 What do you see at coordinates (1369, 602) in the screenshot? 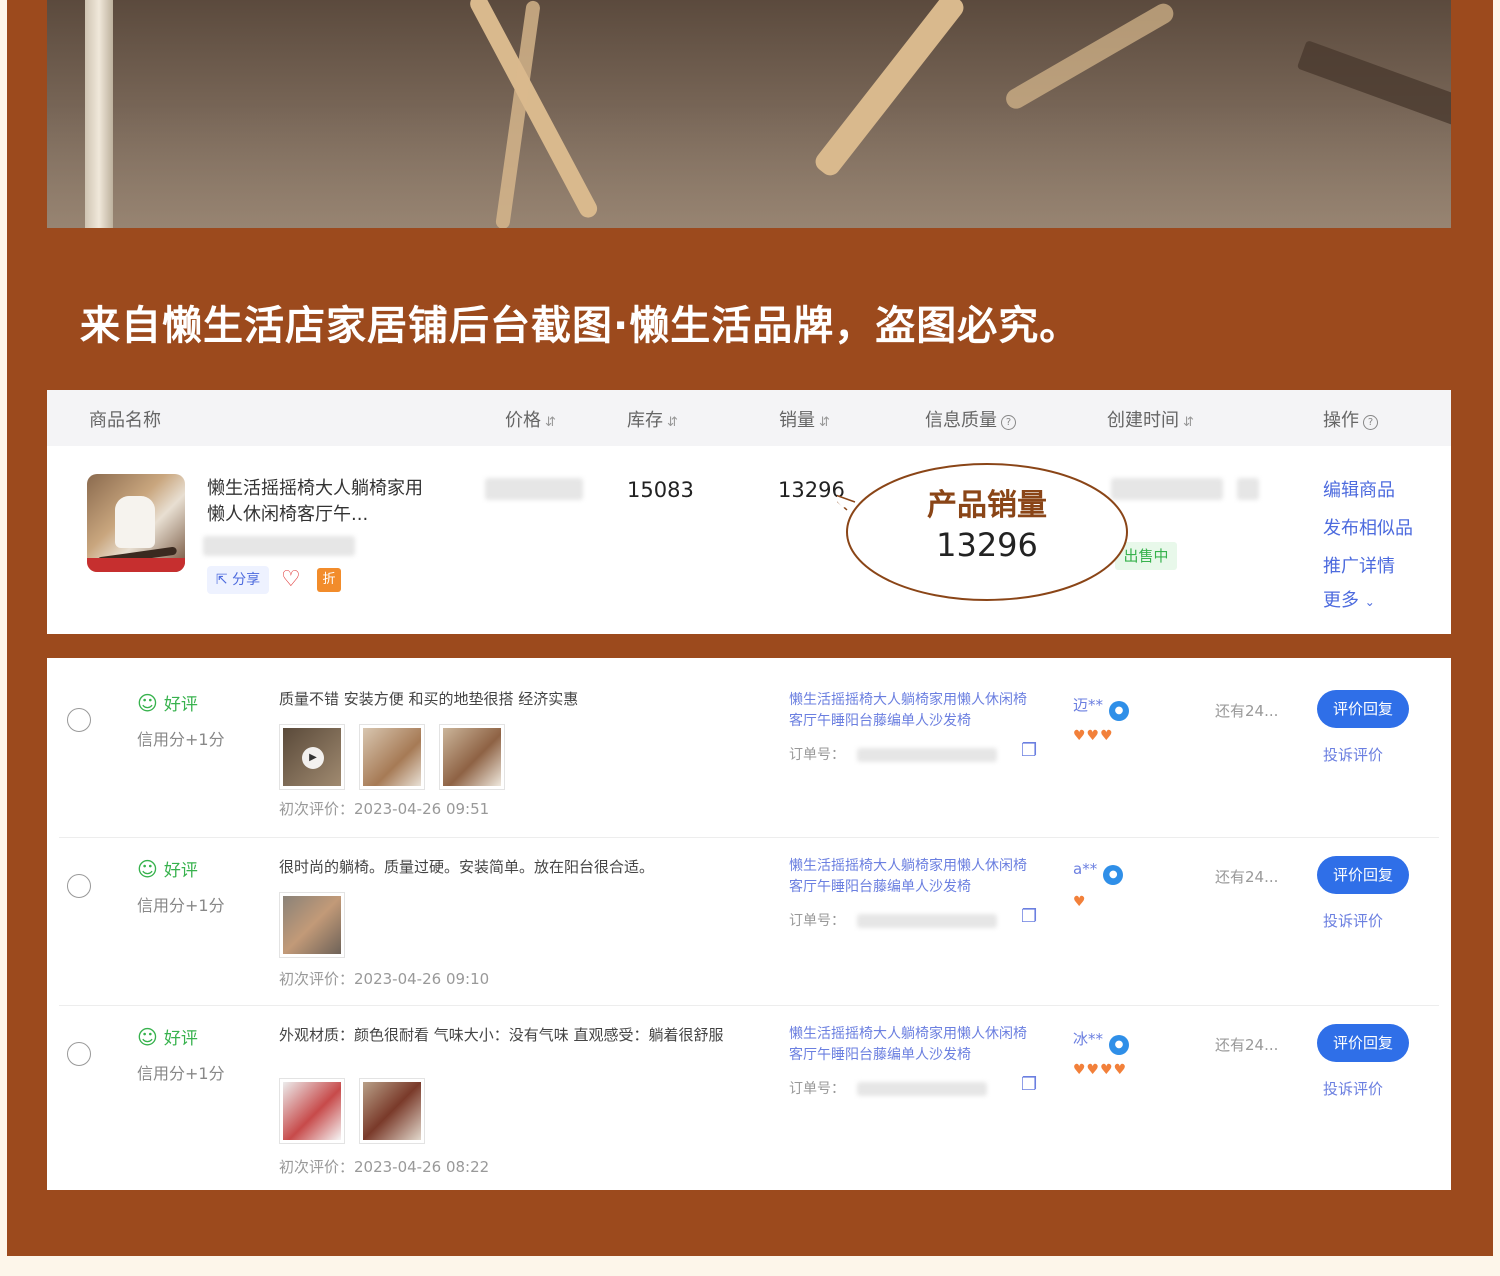
I see `chevron-down-icon: ⌄` at bounding box center [1369, 602].